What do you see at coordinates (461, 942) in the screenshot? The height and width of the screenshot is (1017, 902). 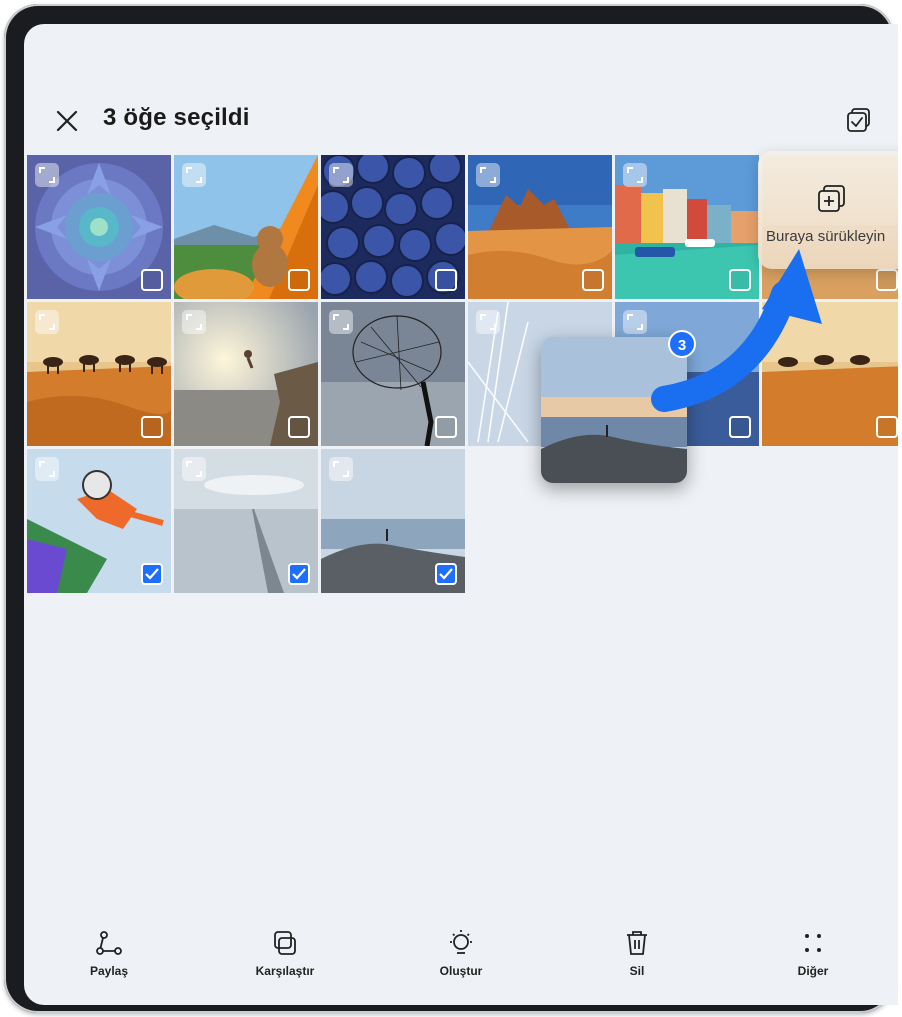 I see `bulb-icon` at bounding box center [461, 942].